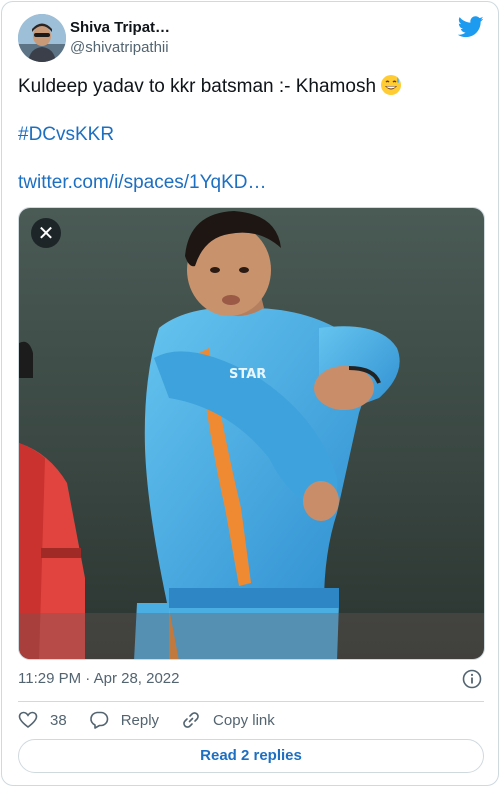 The image size is (500, 787). Describe the element at coordinates (251, 701) in the screenshot. I see `divider` at that location.